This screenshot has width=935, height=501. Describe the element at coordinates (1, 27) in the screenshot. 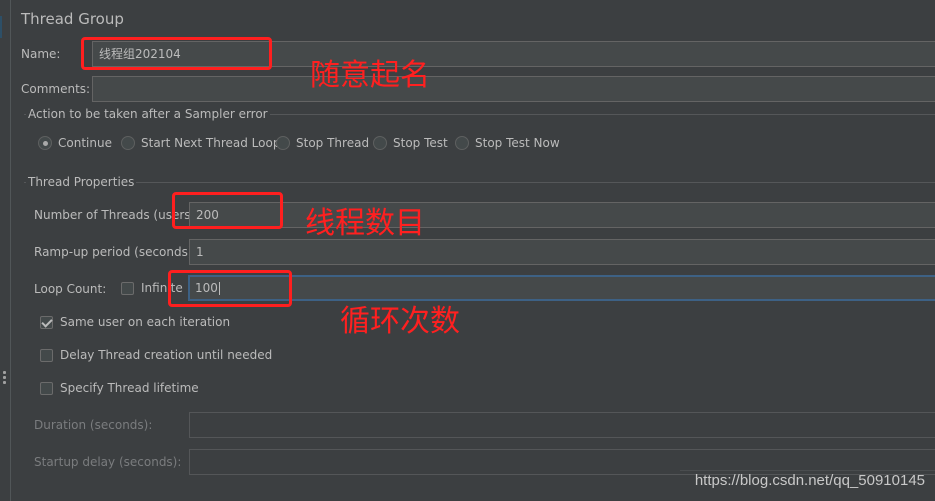

I see `tree-selection-indicator` at that location.